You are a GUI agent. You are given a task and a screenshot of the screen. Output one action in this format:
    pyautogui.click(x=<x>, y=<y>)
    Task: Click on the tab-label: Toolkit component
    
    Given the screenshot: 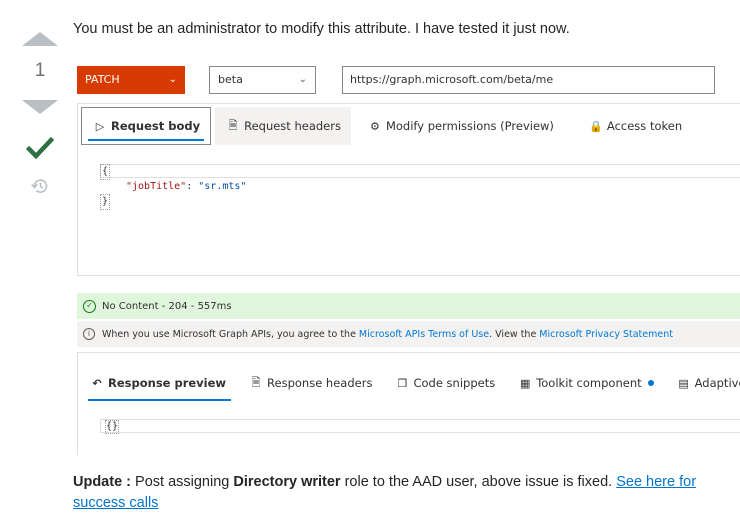 What is the action you would take?
    pyautogui.click(x=589, y=383)
    